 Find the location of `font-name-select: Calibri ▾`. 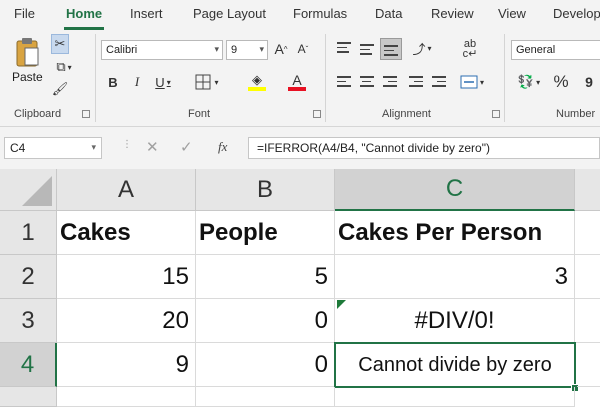

font-name-select: Calibri ▾ is located at coordinates (162, 50).